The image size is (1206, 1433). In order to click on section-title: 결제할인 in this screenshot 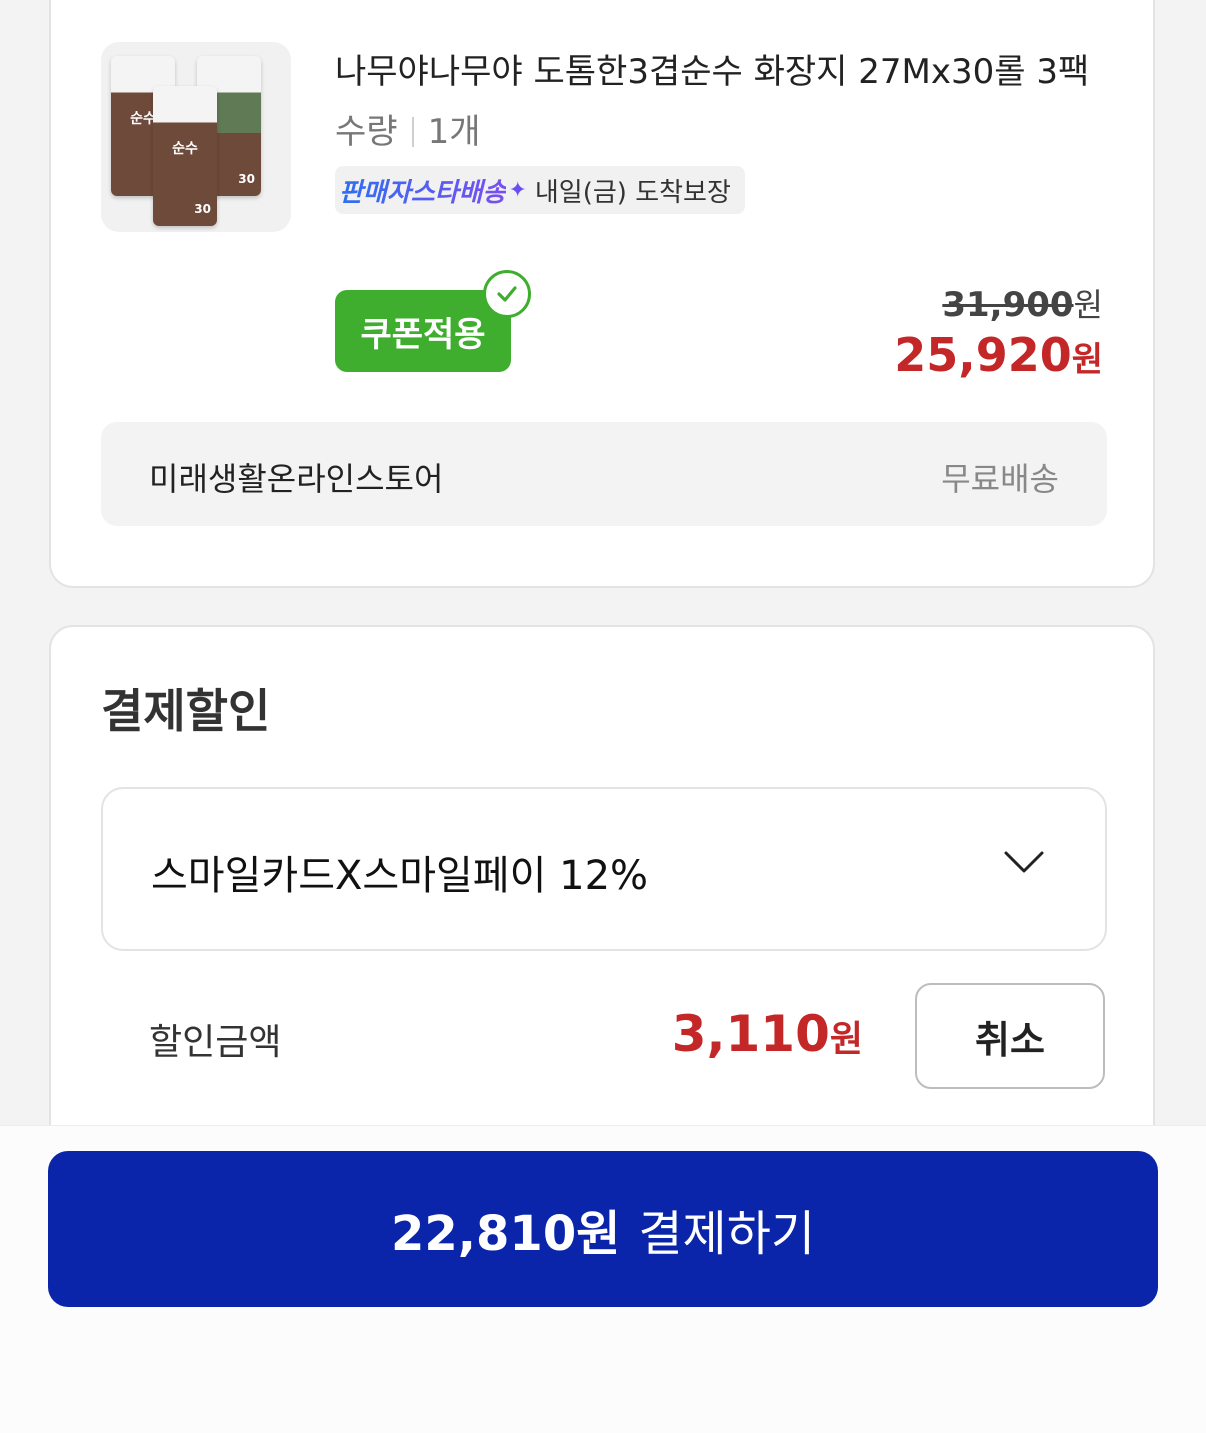, I will do `click(186, 711)`.